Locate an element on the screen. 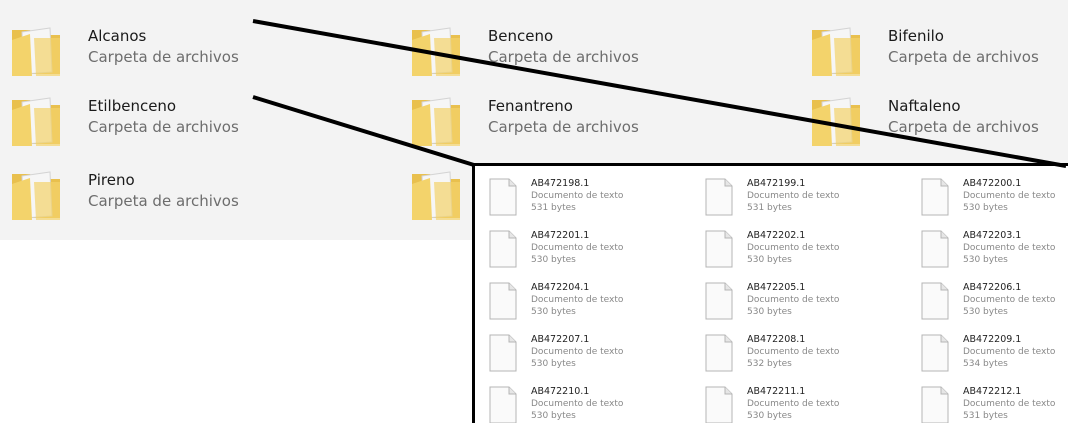 The height and width of the screenshot is (423, 1068). file-size: 532 bytes is located at coordinates (769, 364).